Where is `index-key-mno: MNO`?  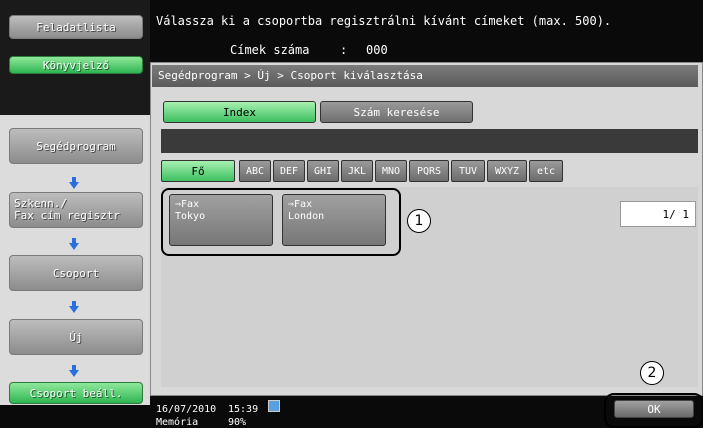
index-key-mno: MNO is located at coordinates (391, 171).